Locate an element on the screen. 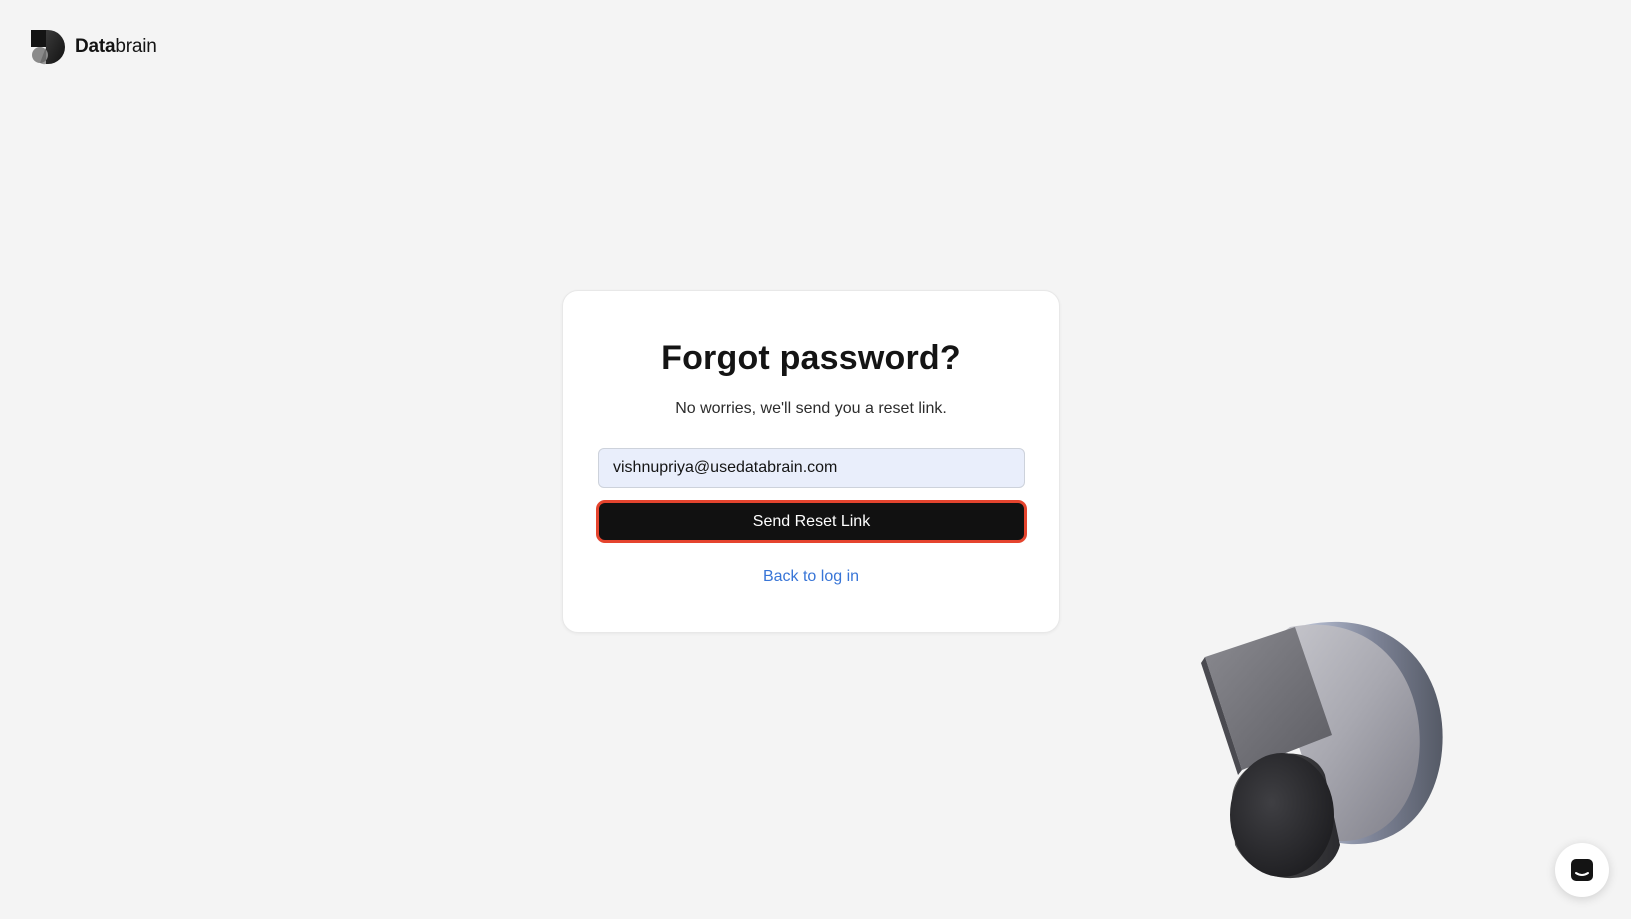 The width and height of the screenshot is (1631, 919). chat-icon is located at coordinates (1582, 870).